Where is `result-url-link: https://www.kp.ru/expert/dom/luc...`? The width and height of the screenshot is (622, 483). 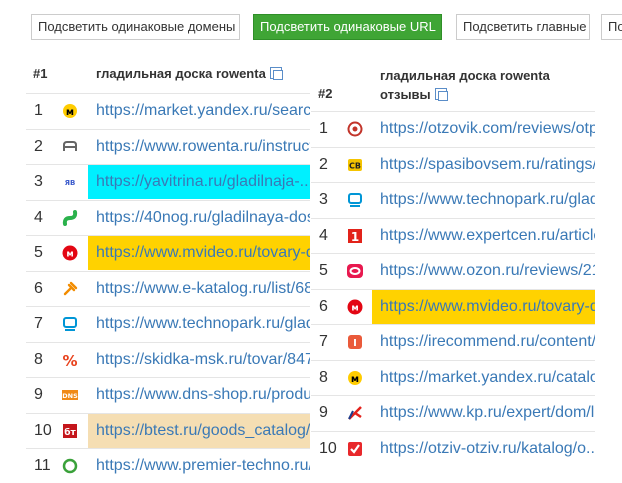
result-url-link: https://www.kp.ru/expert/dom/luc... is located at coordinates (483, 413).